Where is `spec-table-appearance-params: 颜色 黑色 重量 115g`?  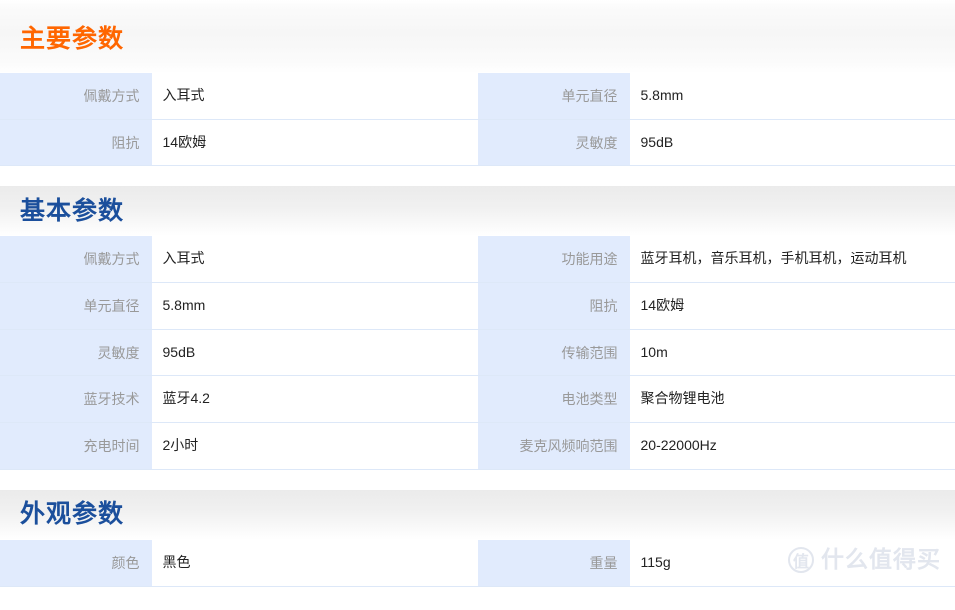 spec-table-appearance-params: 颜色 黑色 重量 115g is located at coordinates (477, 563).